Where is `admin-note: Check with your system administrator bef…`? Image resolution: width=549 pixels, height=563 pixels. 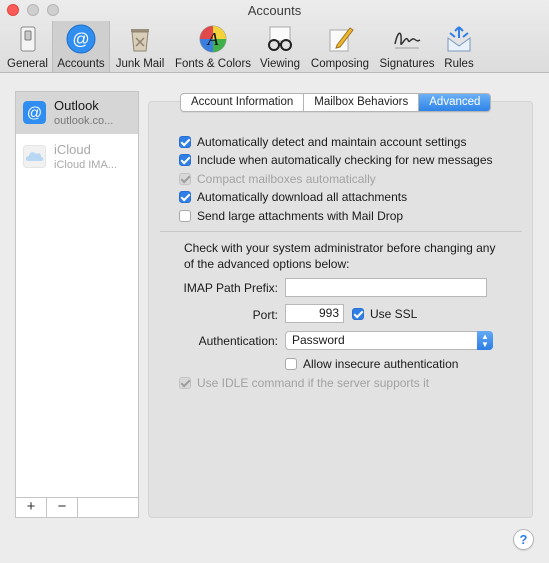 admin-note: Check with your system administrator bef… is located at coordinates (340, 256).